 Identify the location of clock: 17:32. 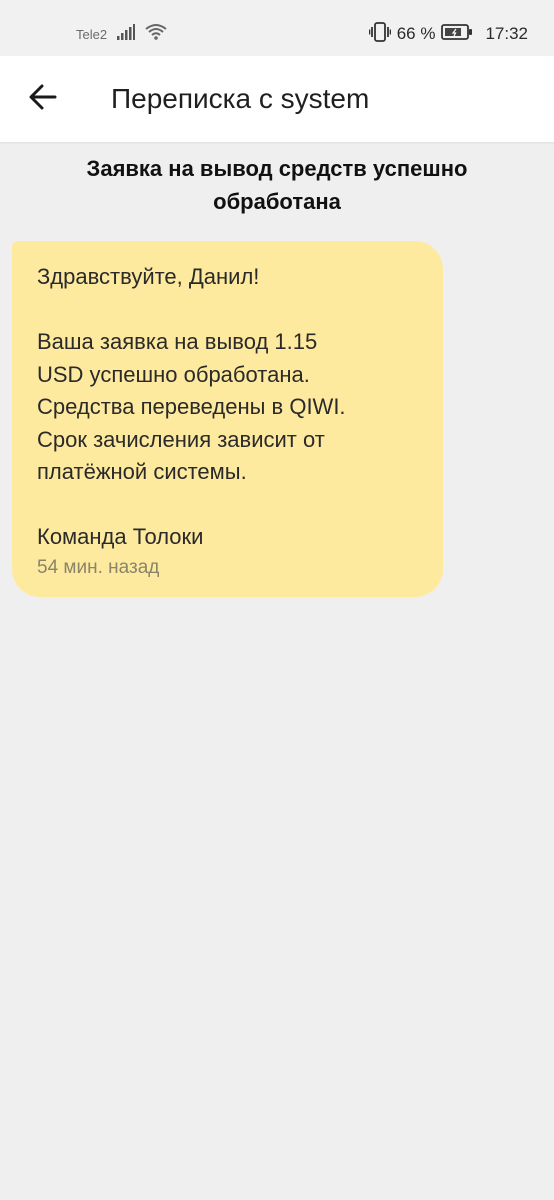
(506, 33).